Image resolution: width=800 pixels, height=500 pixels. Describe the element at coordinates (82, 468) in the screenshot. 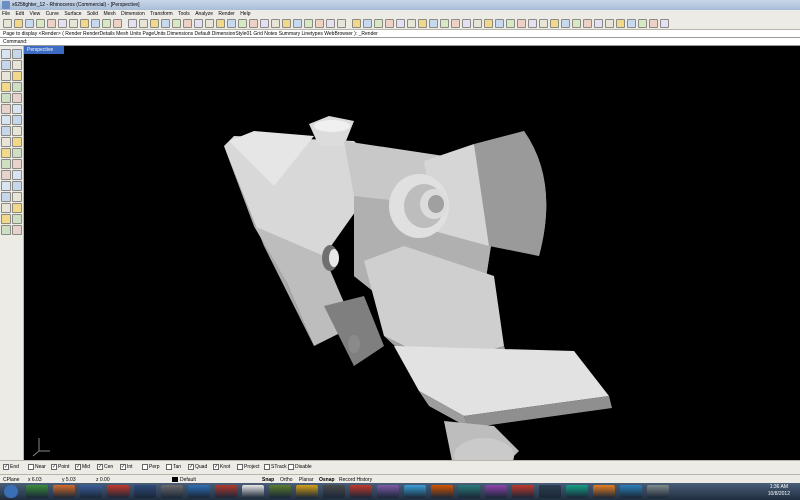

I see `osnap-mid: ✓ Mid` at that location.